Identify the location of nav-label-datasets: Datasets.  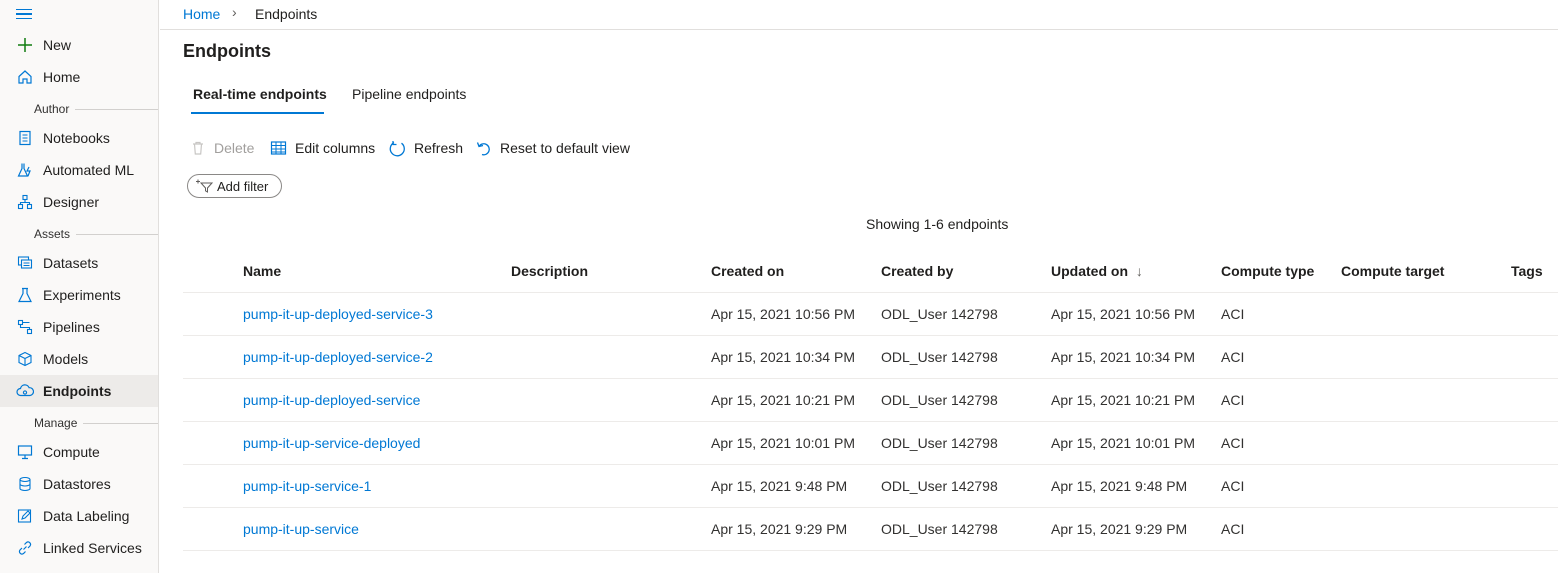
(71, 263).